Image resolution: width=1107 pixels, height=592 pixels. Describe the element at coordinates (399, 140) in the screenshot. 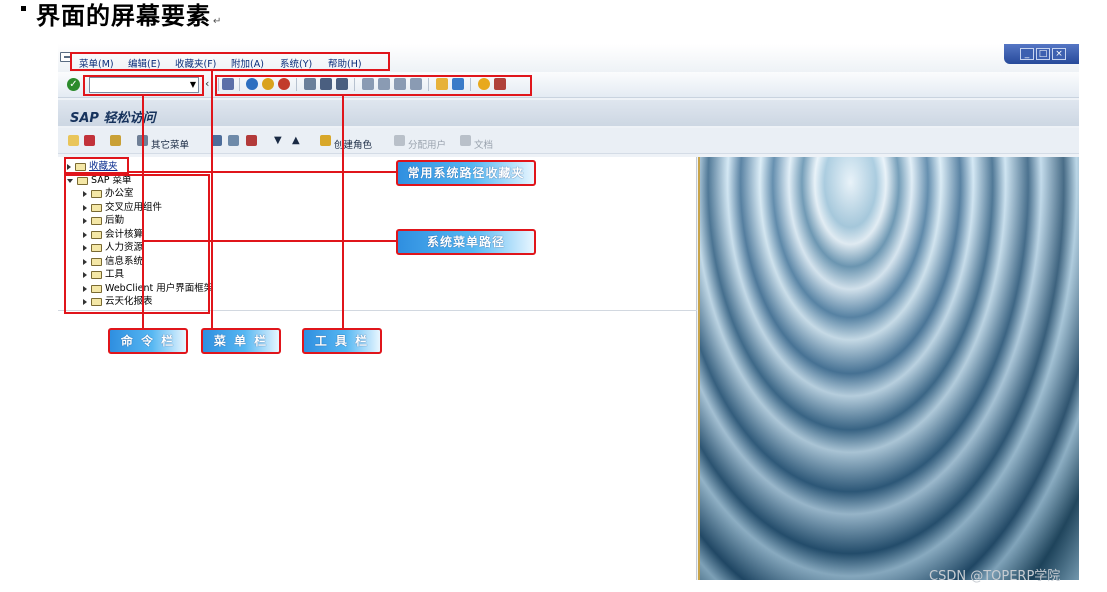

I see `assign-user-icon` at that location.